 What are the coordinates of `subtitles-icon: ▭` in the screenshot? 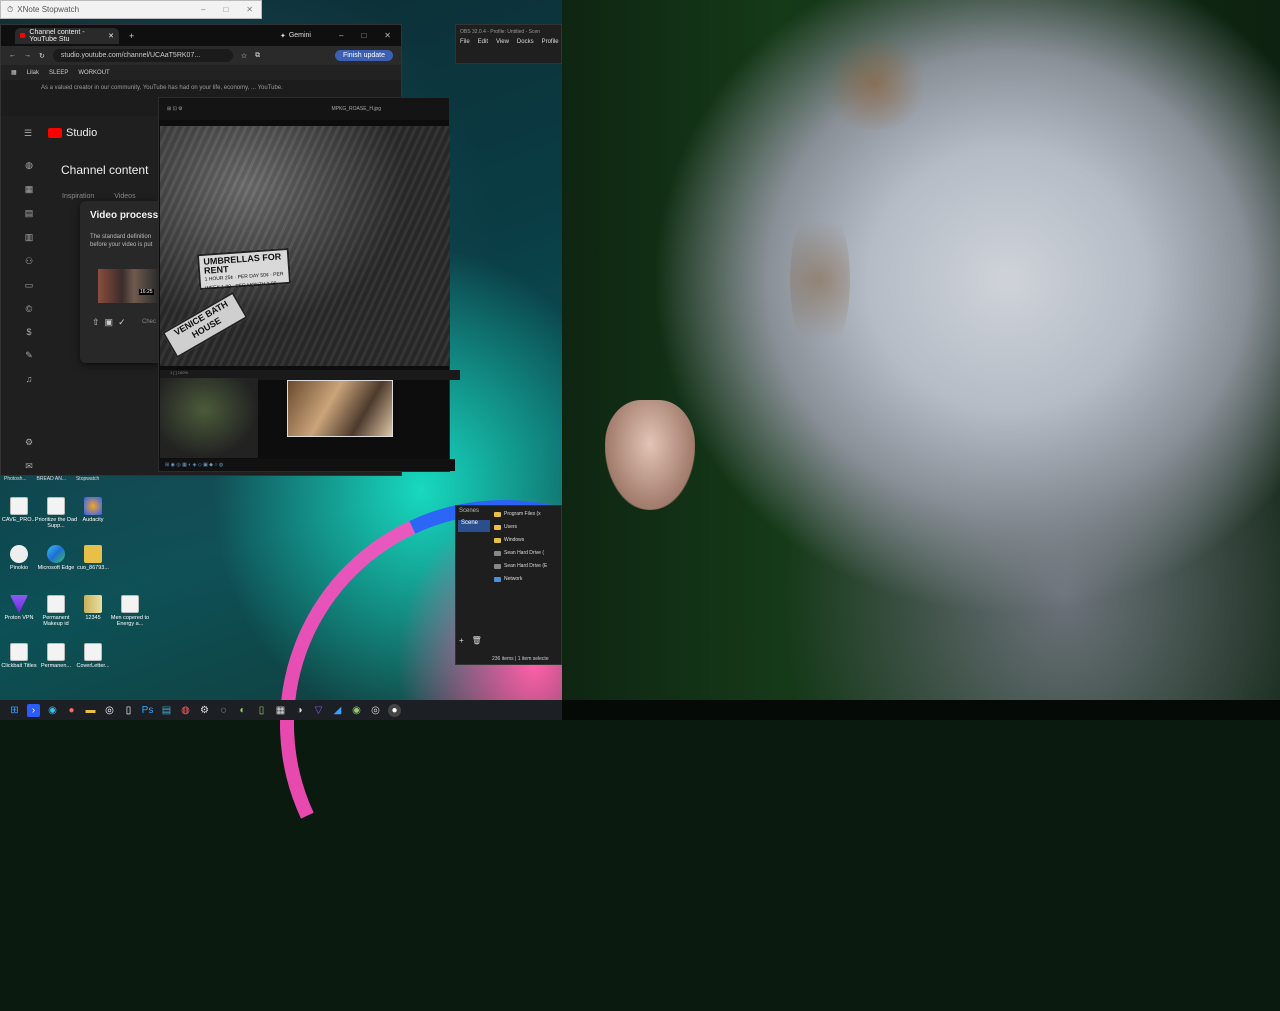 It's located at (29, 285).